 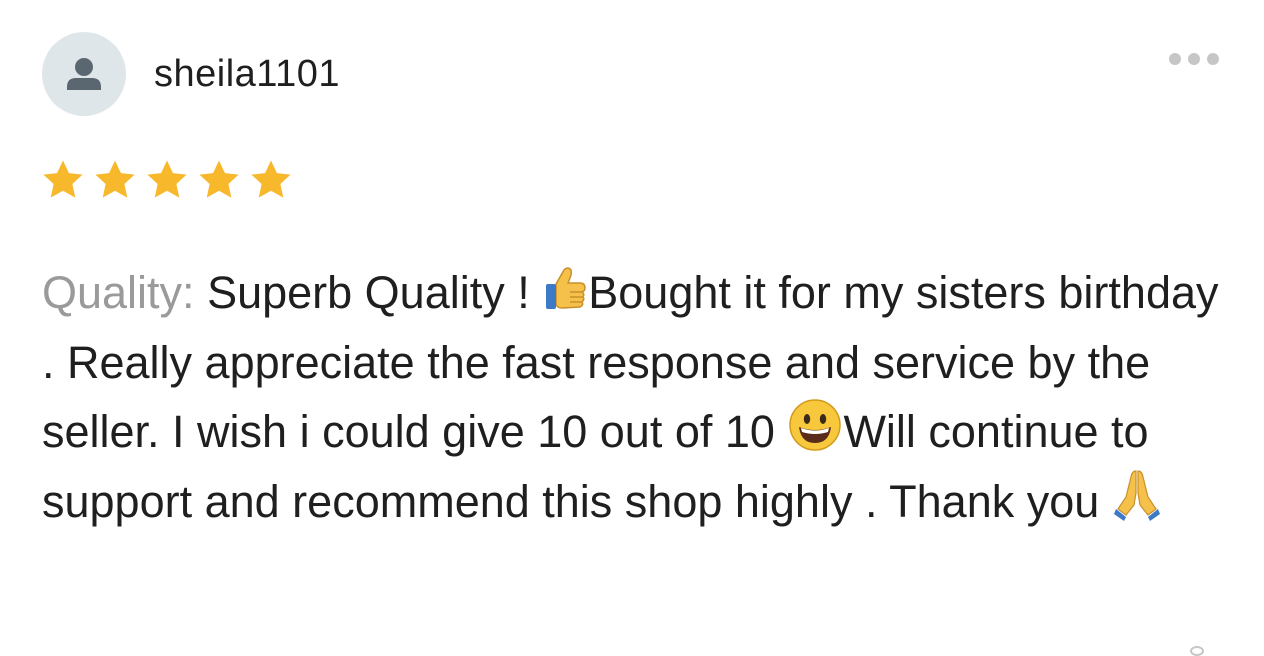 I want to click on star-rating, so click(x=167, y=180).